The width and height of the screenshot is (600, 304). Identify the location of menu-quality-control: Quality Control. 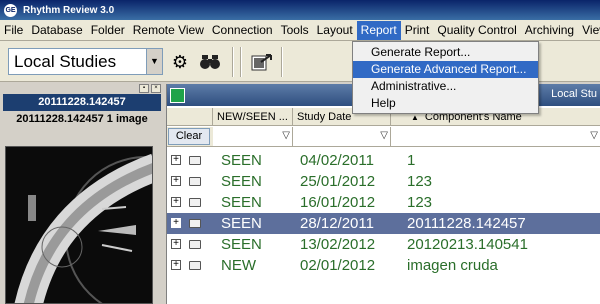
(476, 30).